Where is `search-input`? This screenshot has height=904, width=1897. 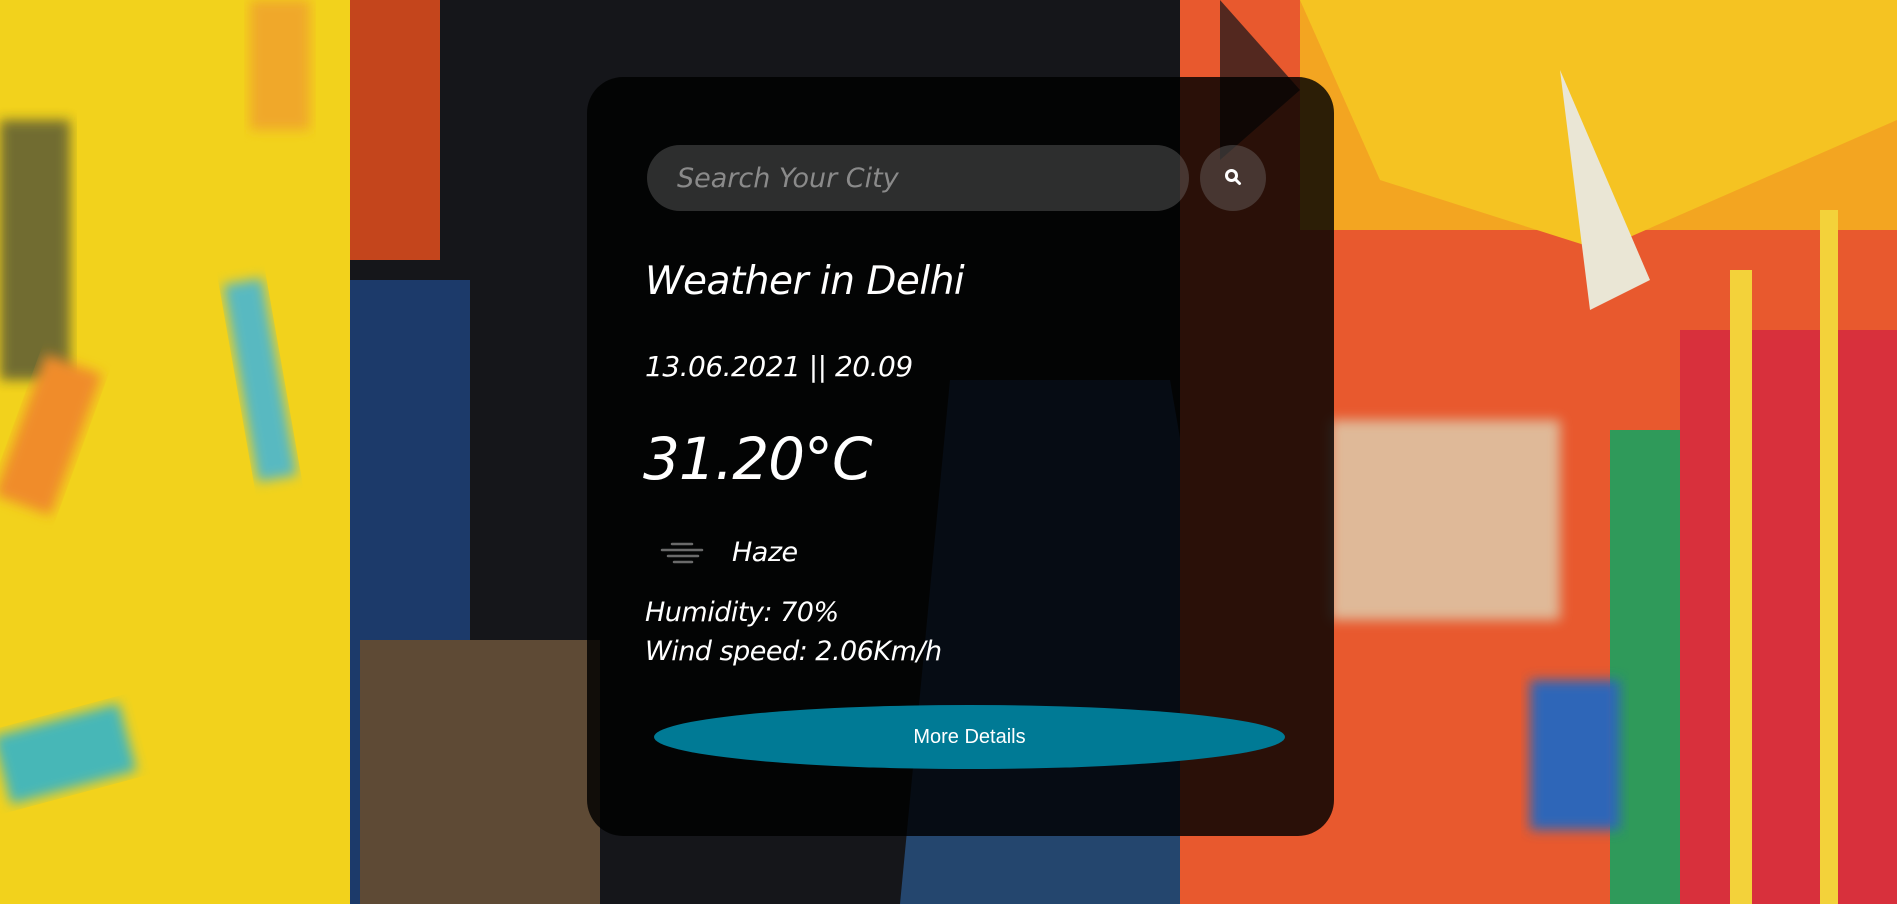 search-input is located at coordinates (918, 178).